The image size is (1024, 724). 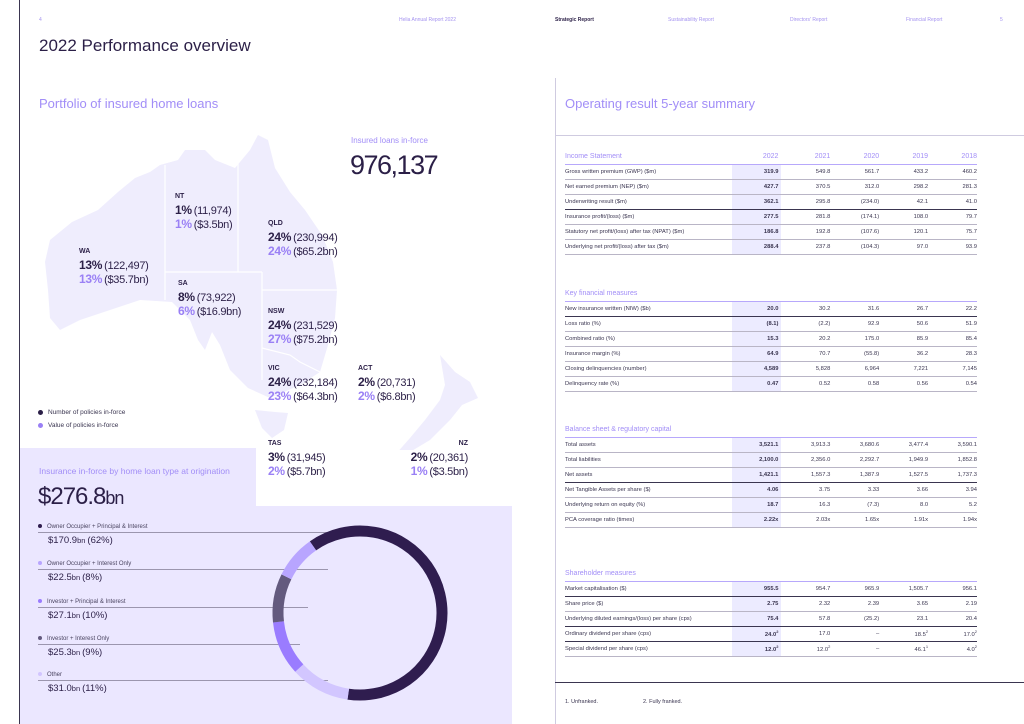 I want to click on donut-segment, so click(x=360, y=613).